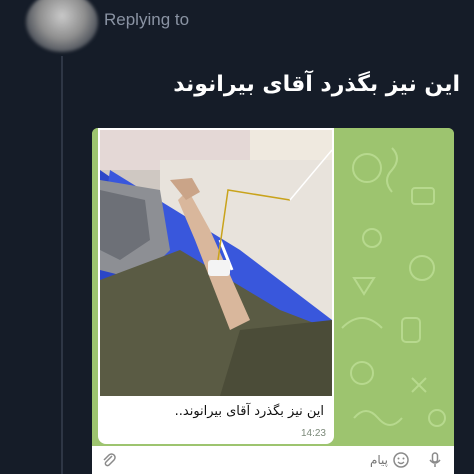  What do you see at coordinates (316, 84) in the screenshot?
I see `tweet-text: این نیز بگذرد آقای بیرانوند` at bounding box center [316, 84].